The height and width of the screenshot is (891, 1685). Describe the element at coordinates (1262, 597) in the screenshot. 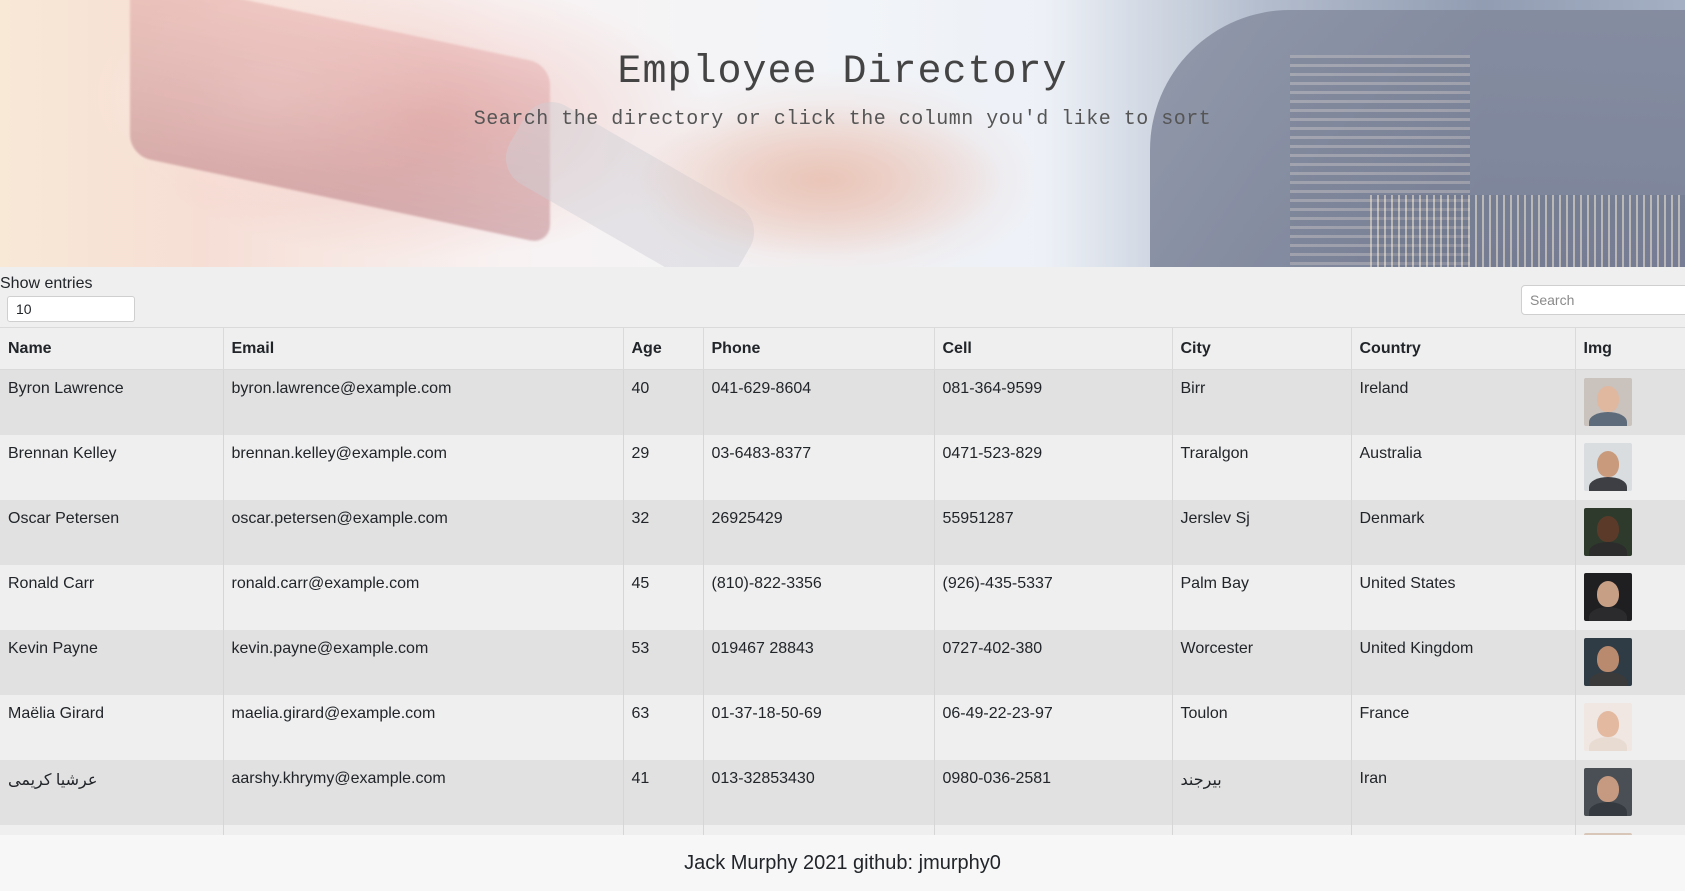

I see `cell-city: Palm Bay` at that location.